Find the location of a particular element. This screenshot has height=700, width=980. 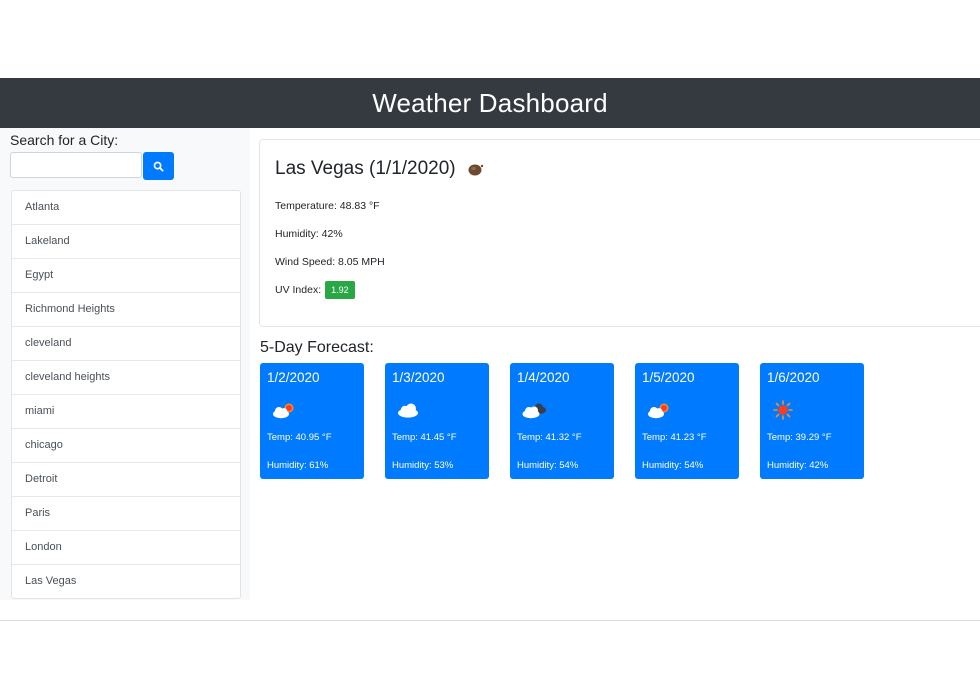

forecast-temp: Temp: 39.29 °F is located at coordinates (799, 437).